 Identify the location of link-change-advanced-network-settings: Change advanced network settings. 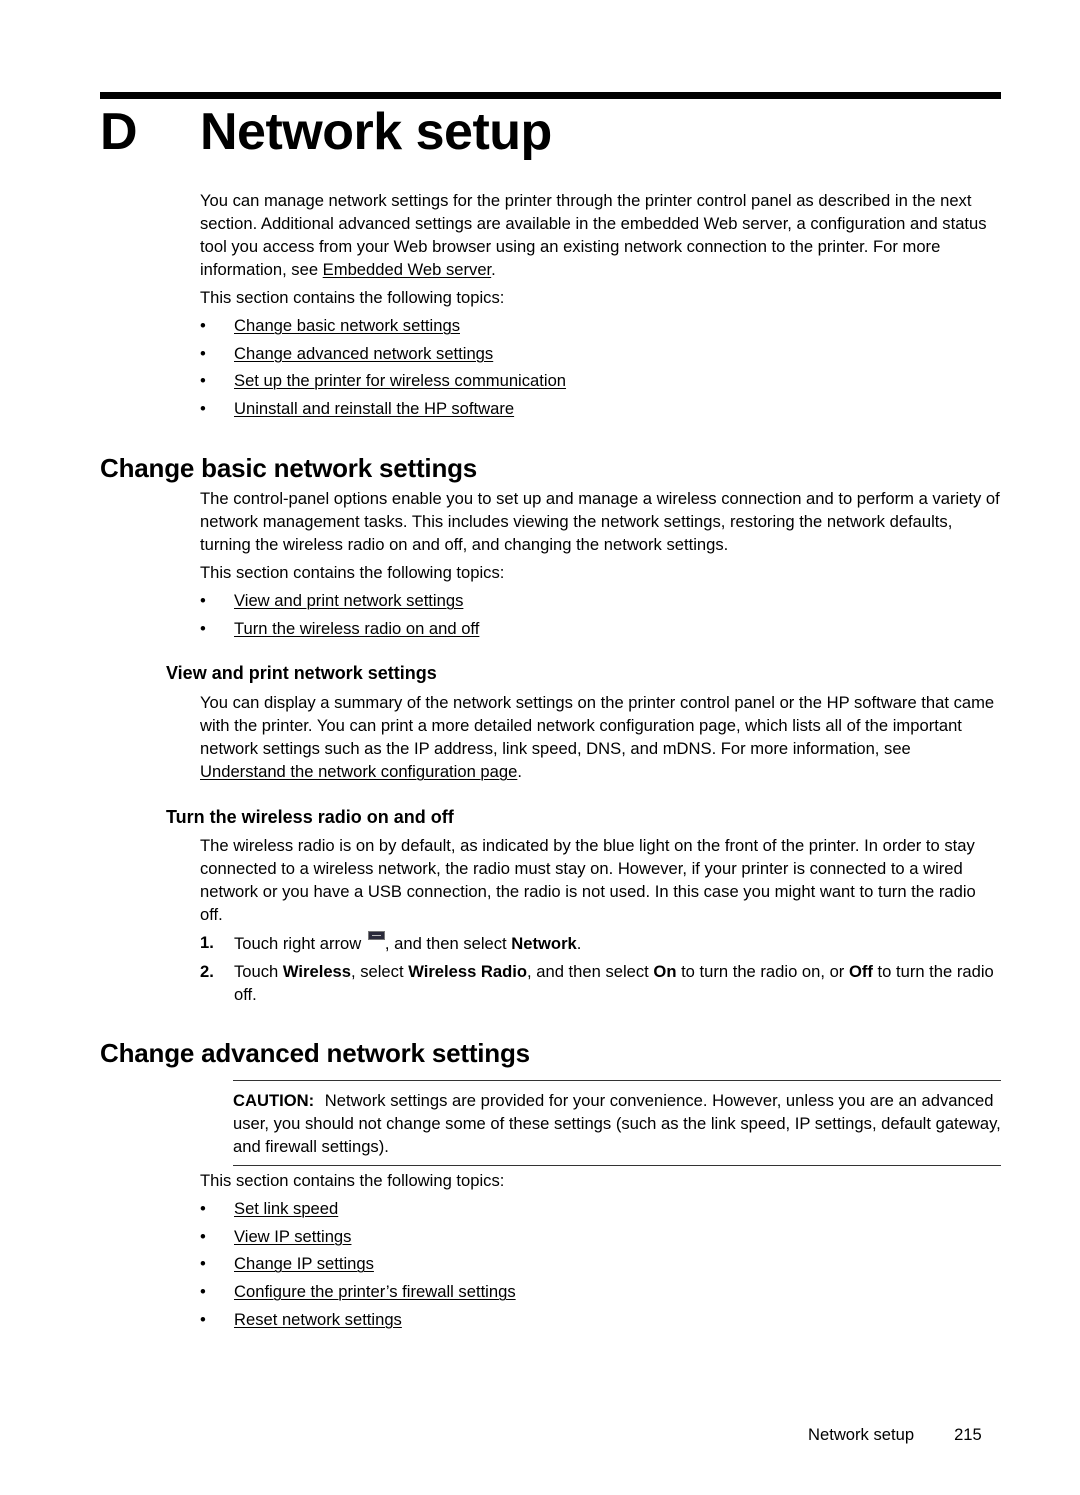
(363, 353).